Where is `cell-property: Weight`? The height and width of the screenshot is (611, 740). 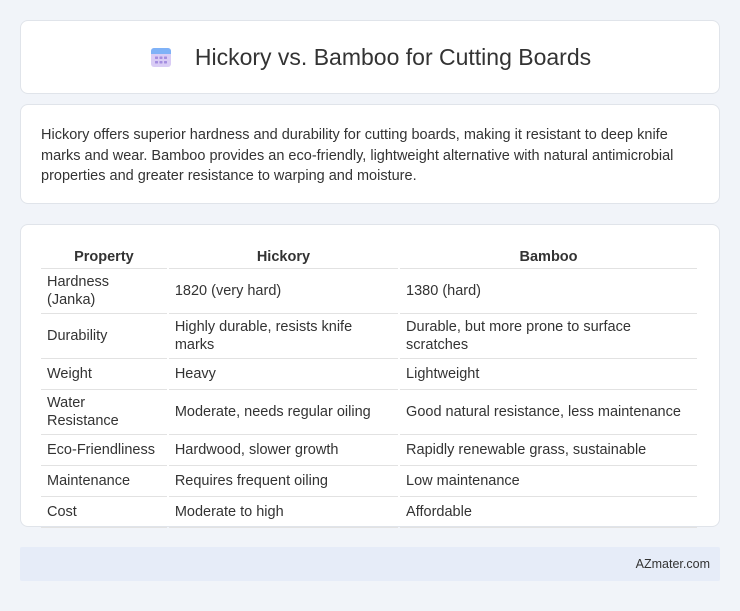 cell-property: Weight is located at coordinates (104, 374).